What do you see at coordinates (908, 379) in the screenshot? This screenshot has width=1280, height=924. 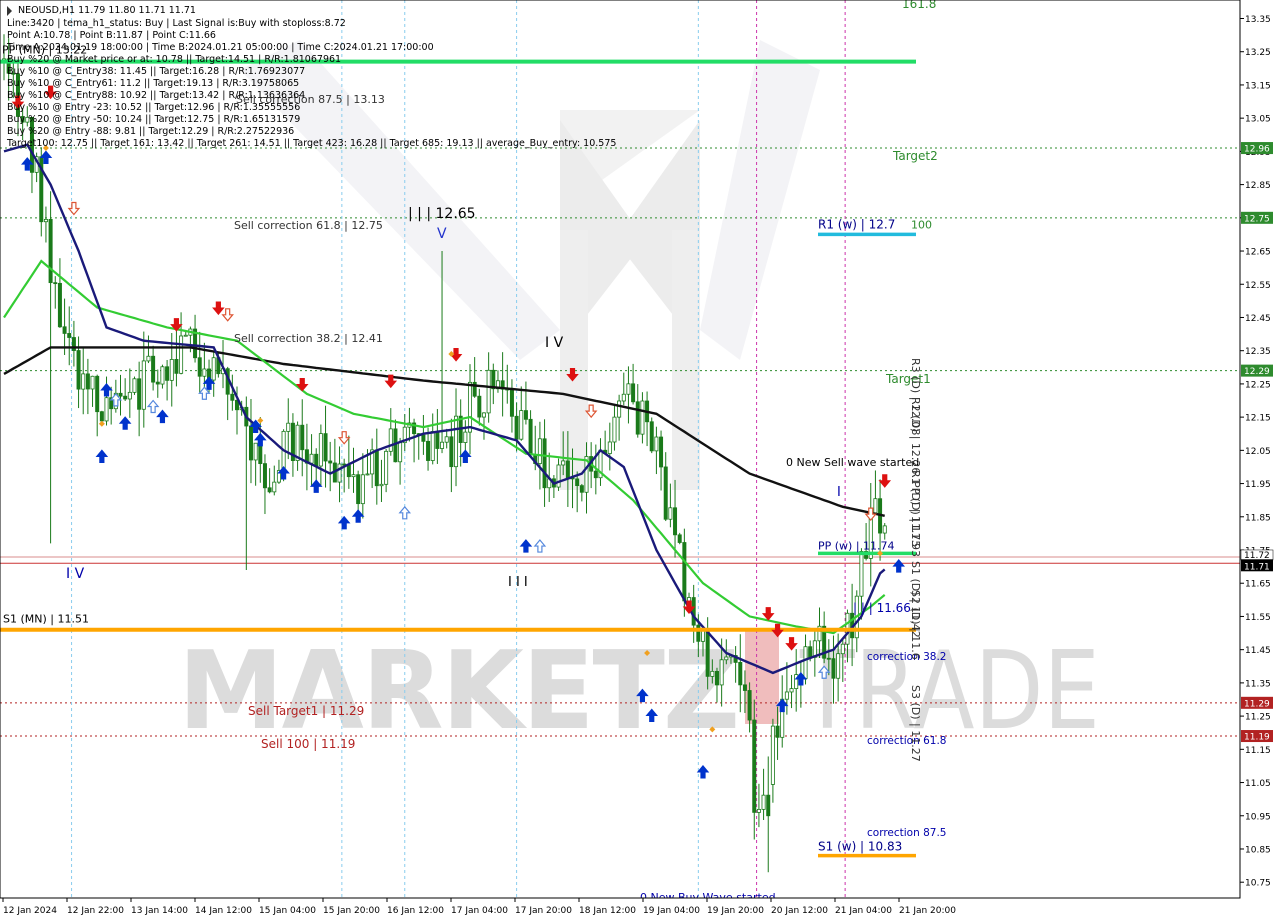 I see `annotation-label: Target1` at bounding box center [908, 379].